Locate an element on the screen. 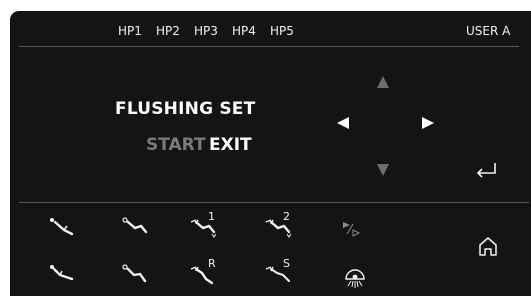  tab-hp1: HP1 is located at coordinates (130, 31).